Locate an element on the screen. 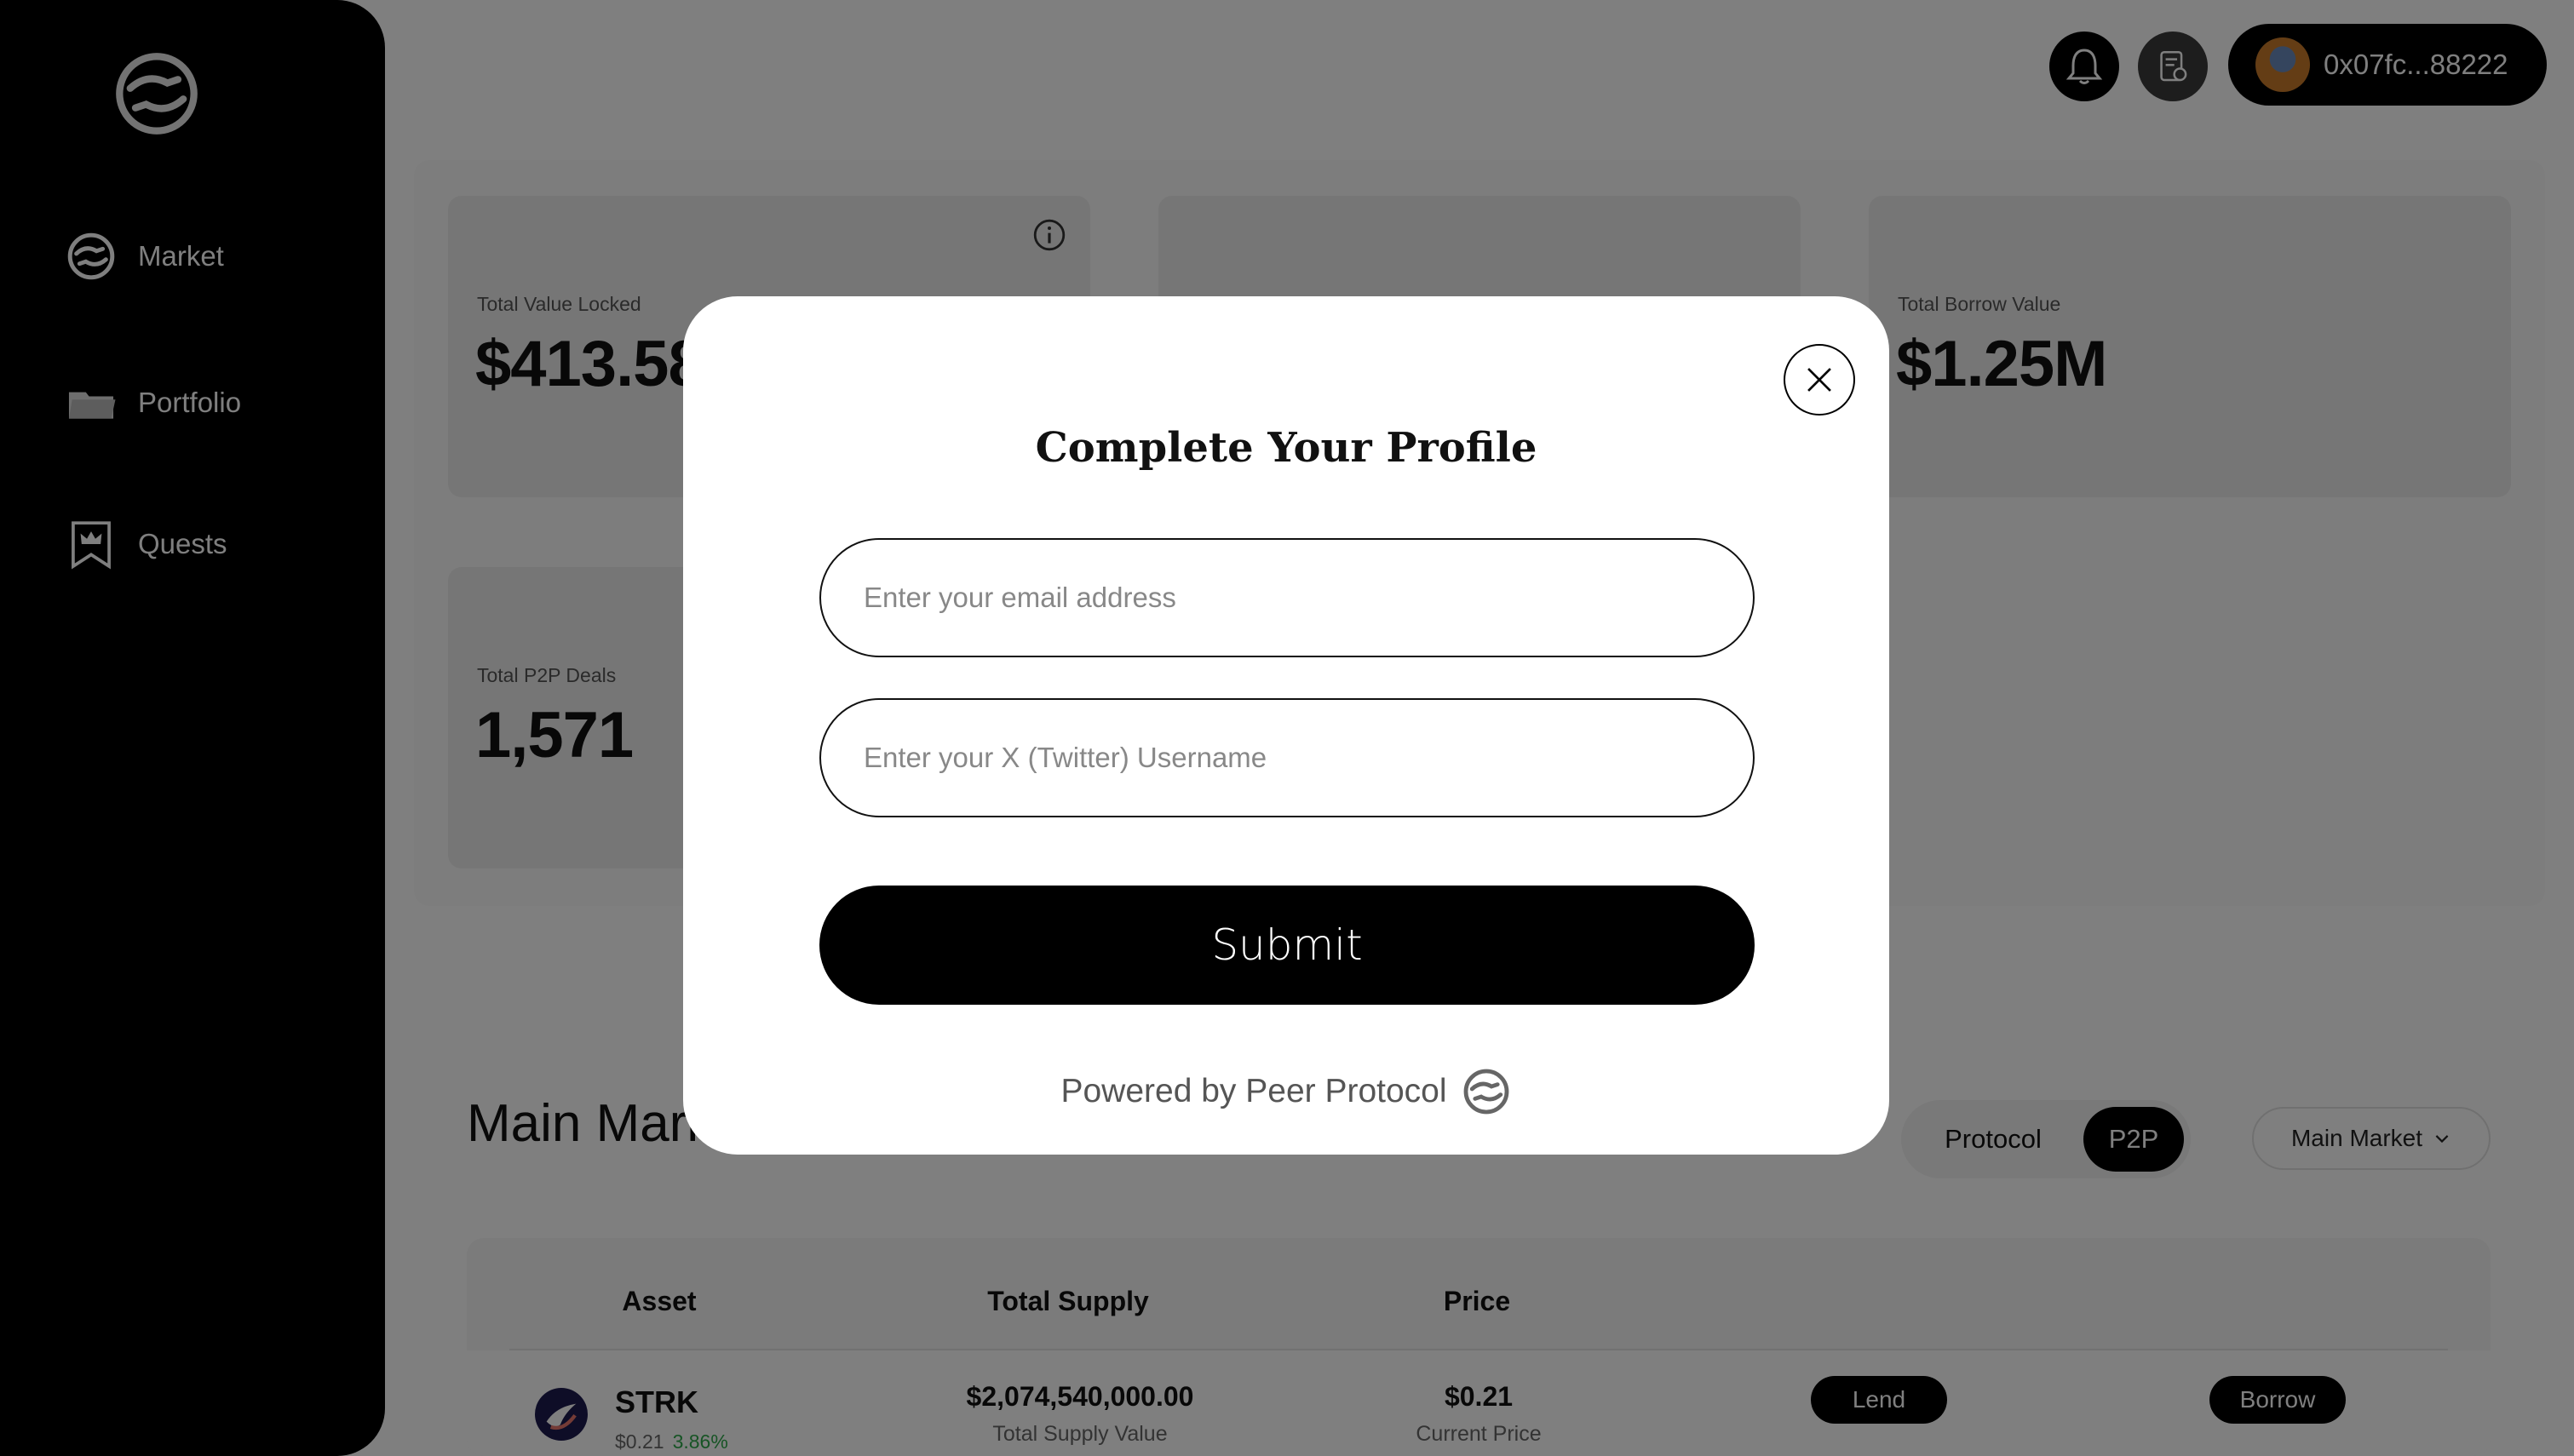  close-icon is located at coordinates (1819, 380).